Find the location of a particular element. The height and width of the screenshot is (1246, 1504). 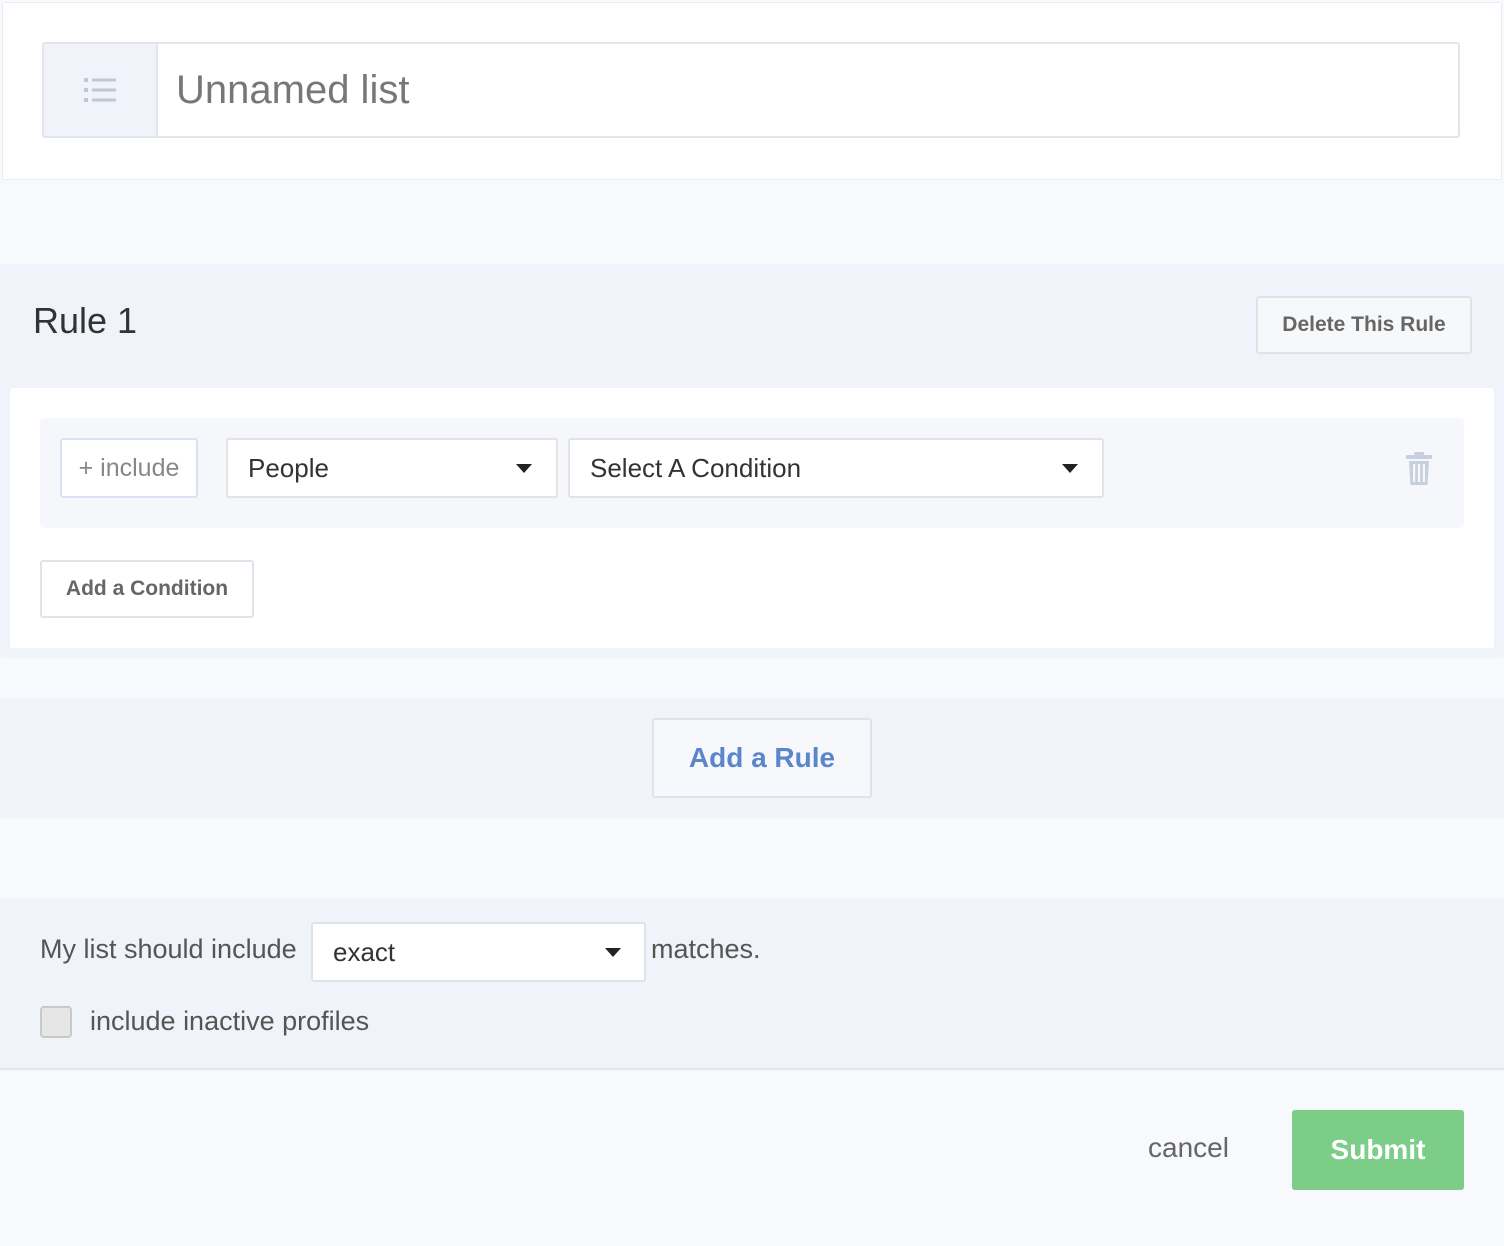

cancel-link: cancel is located at coordinates (1188, 1148).